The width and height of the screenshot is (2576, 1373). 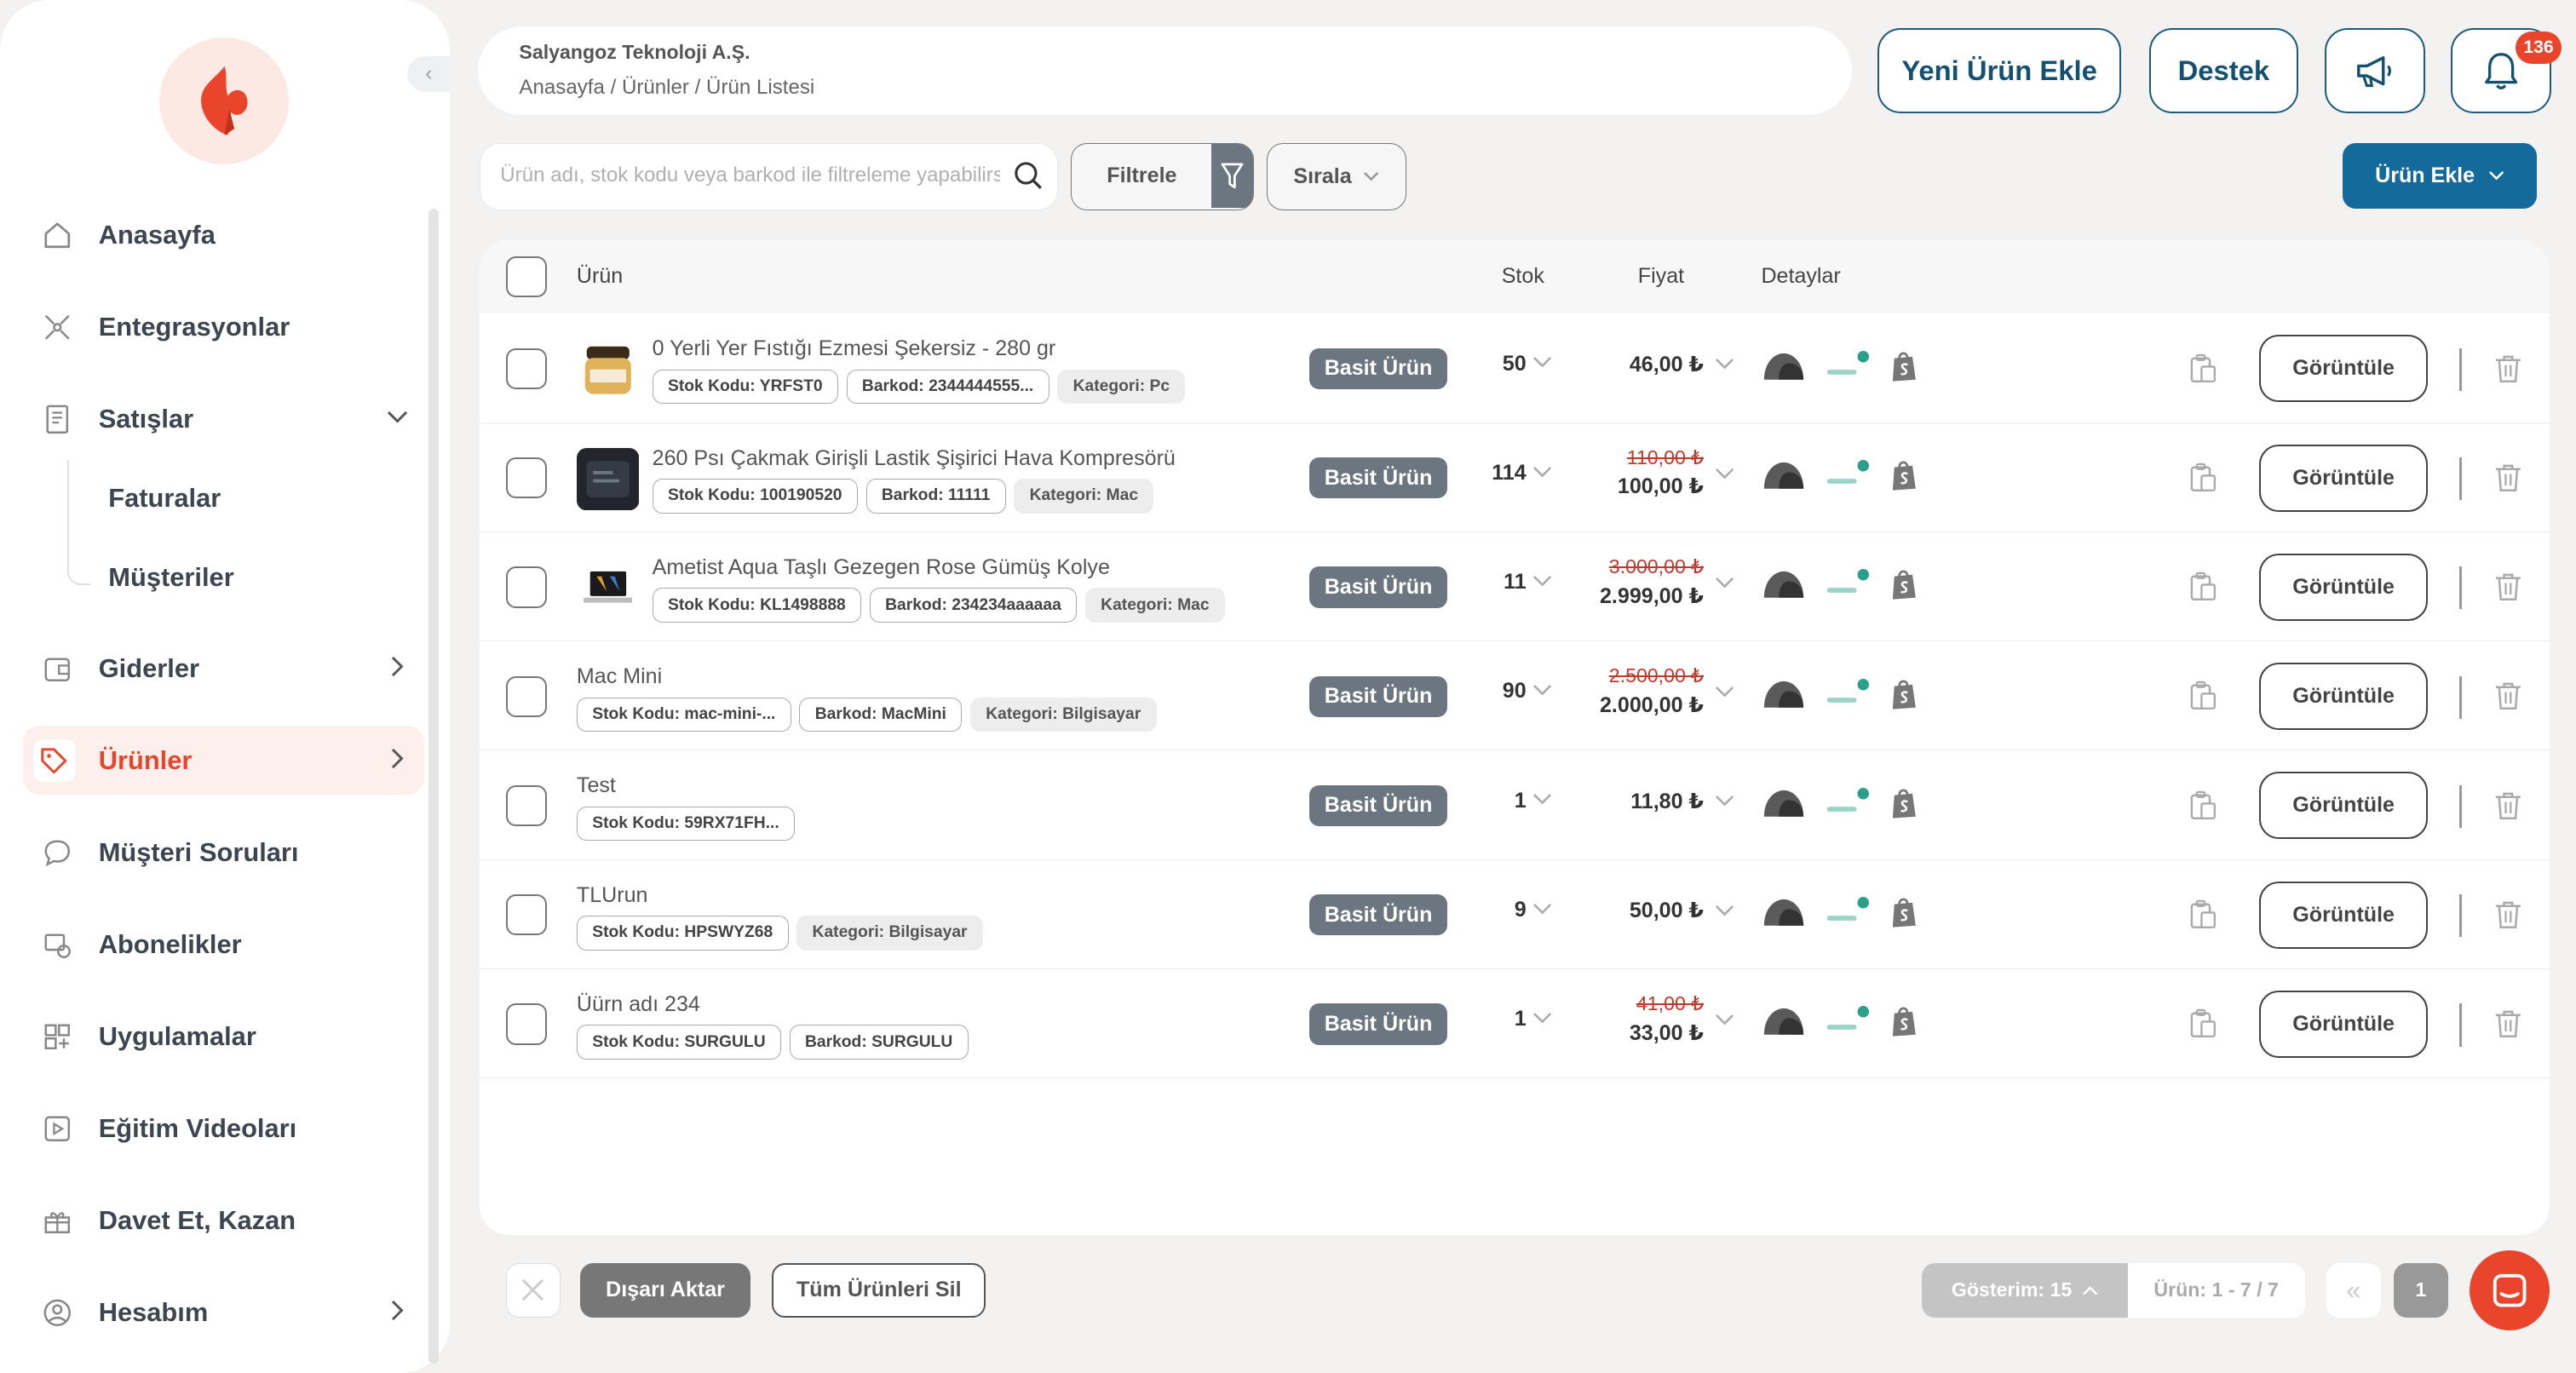 I want to click on stock-value: 9, so click(x=1521, y=910).